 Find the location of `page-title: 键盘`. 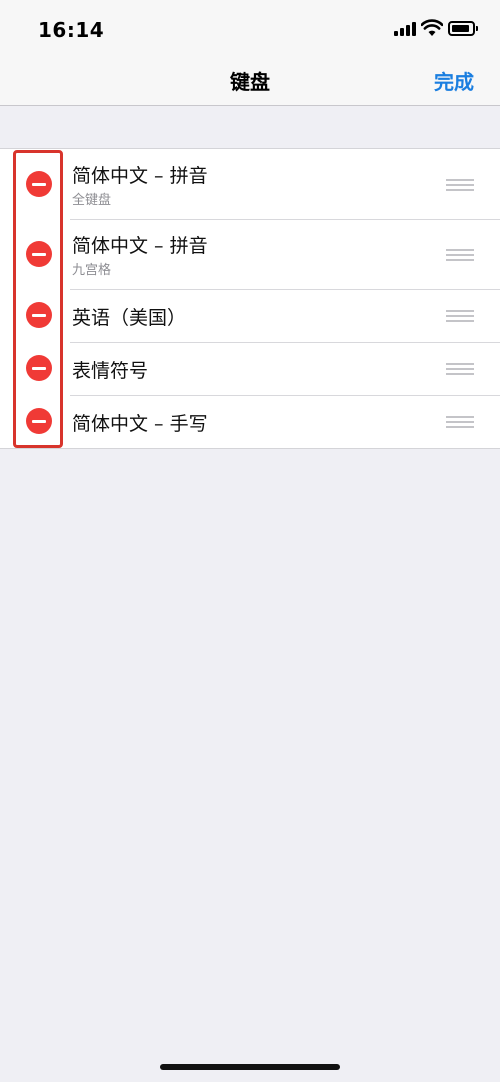

page-title: 键盘 is located at coordinates (250, 82).